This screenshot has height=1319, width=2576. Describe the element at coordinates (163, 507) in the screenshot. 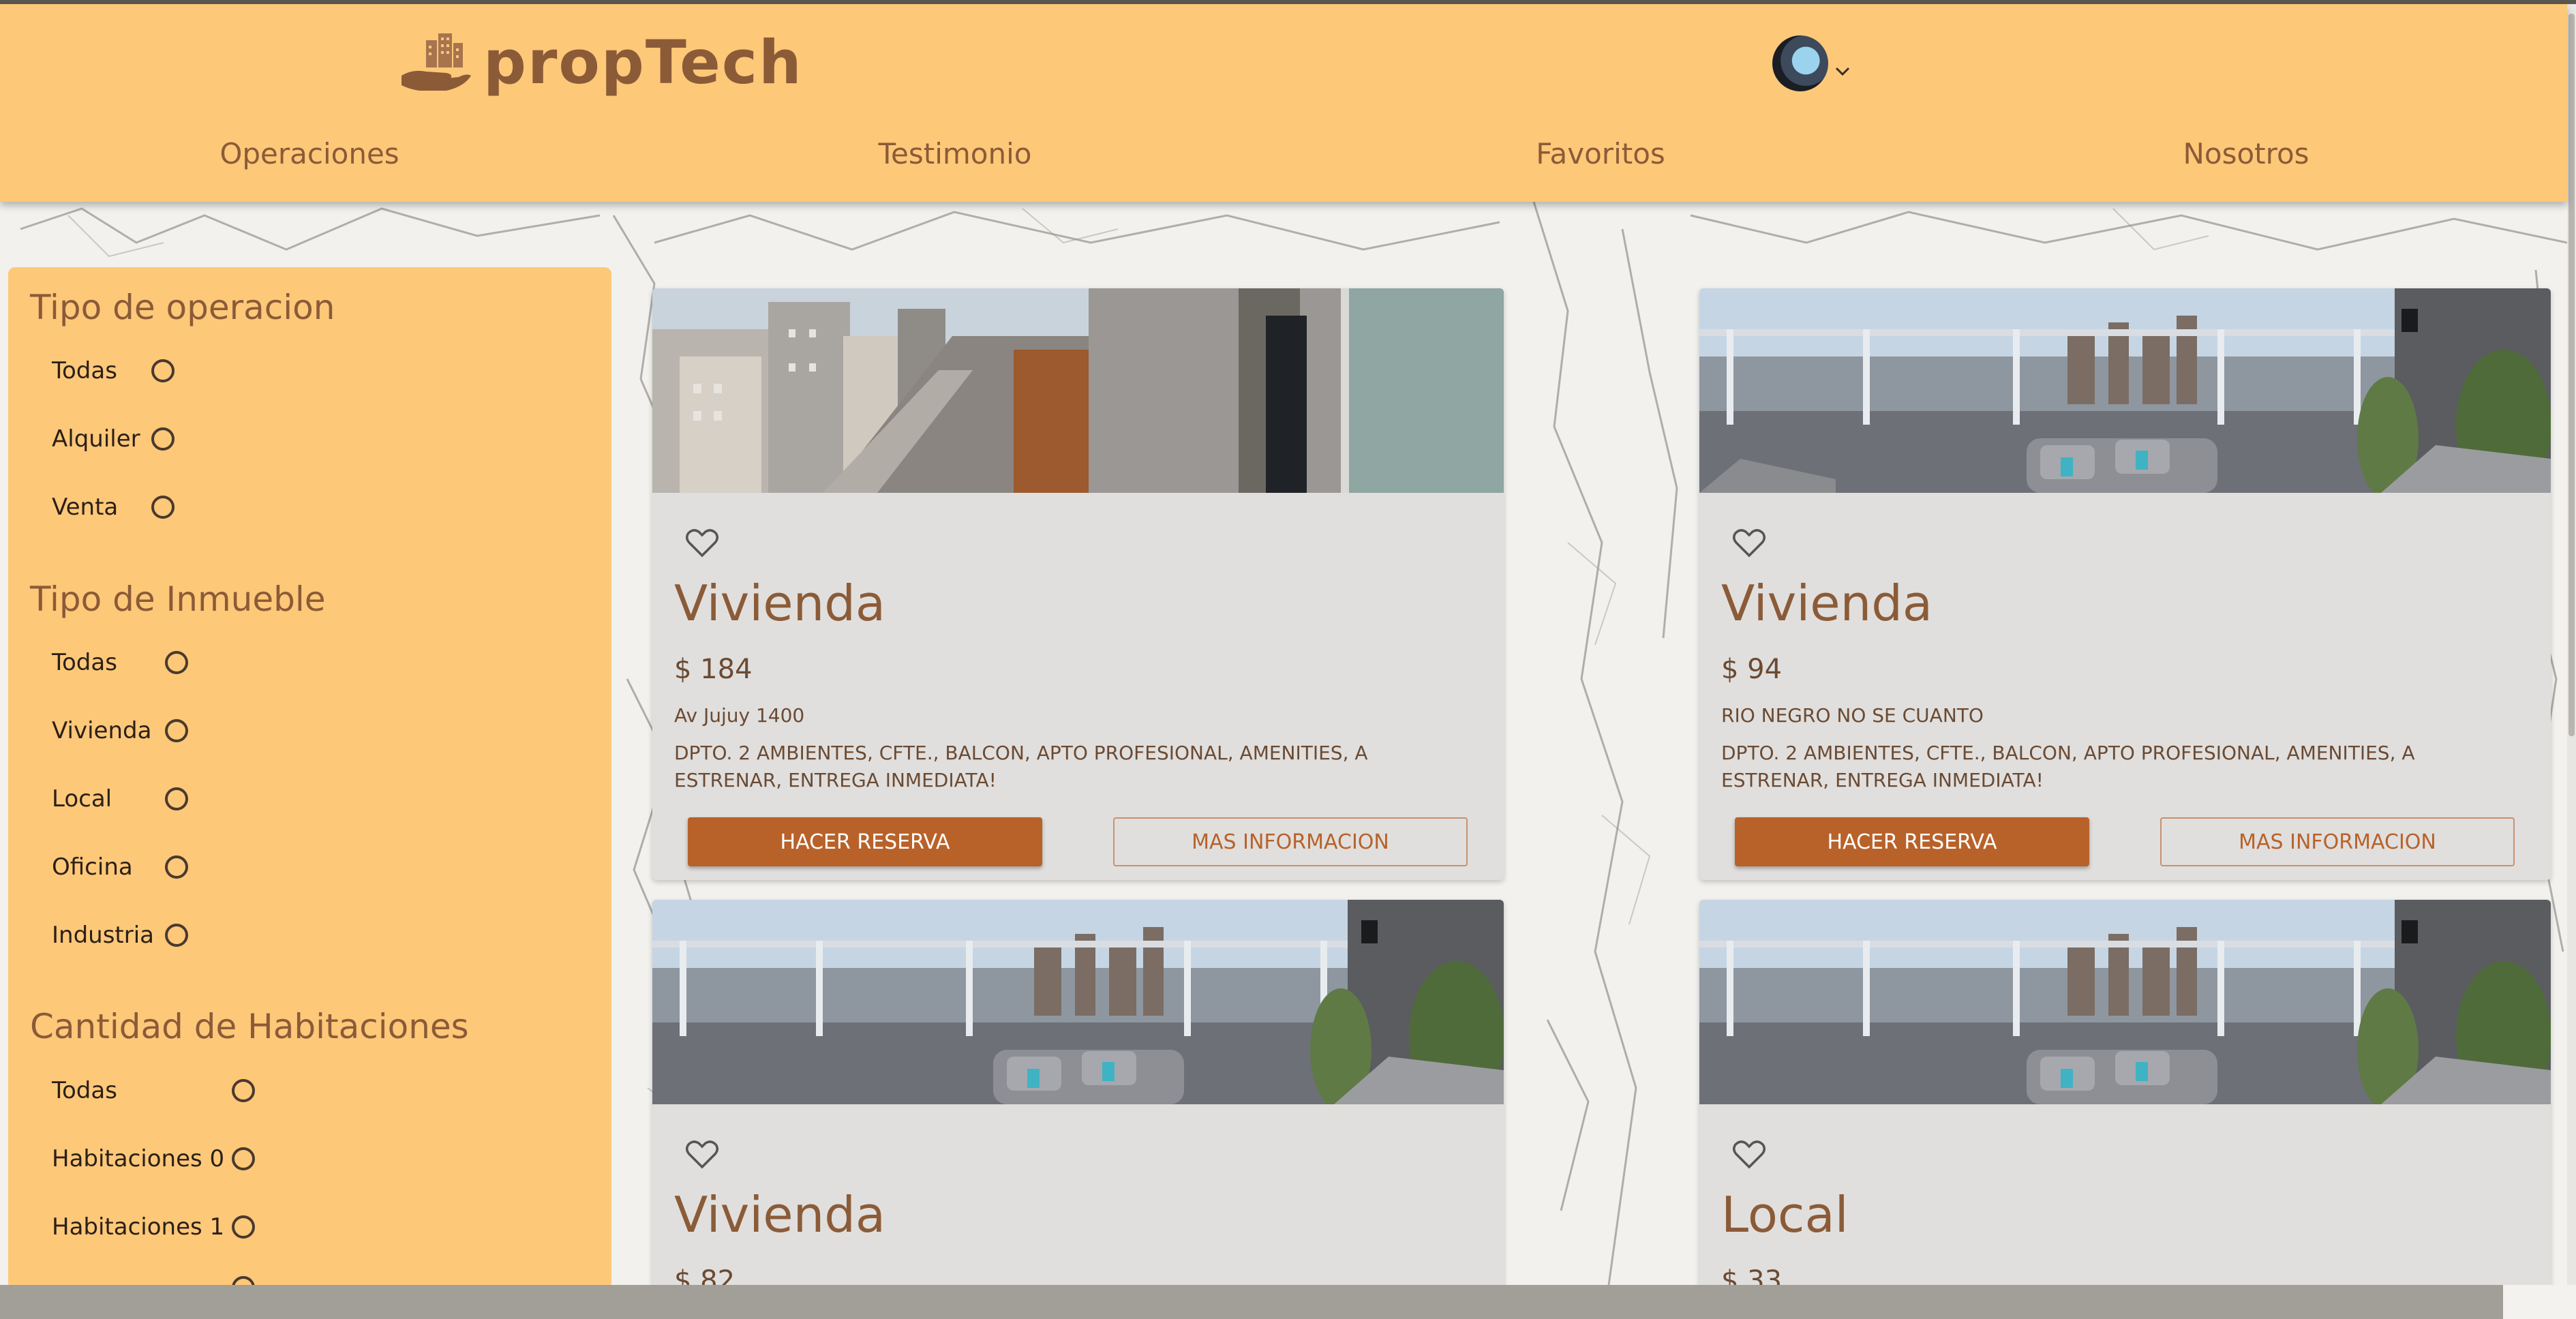

I see `radio-operacion-venta` at that location.